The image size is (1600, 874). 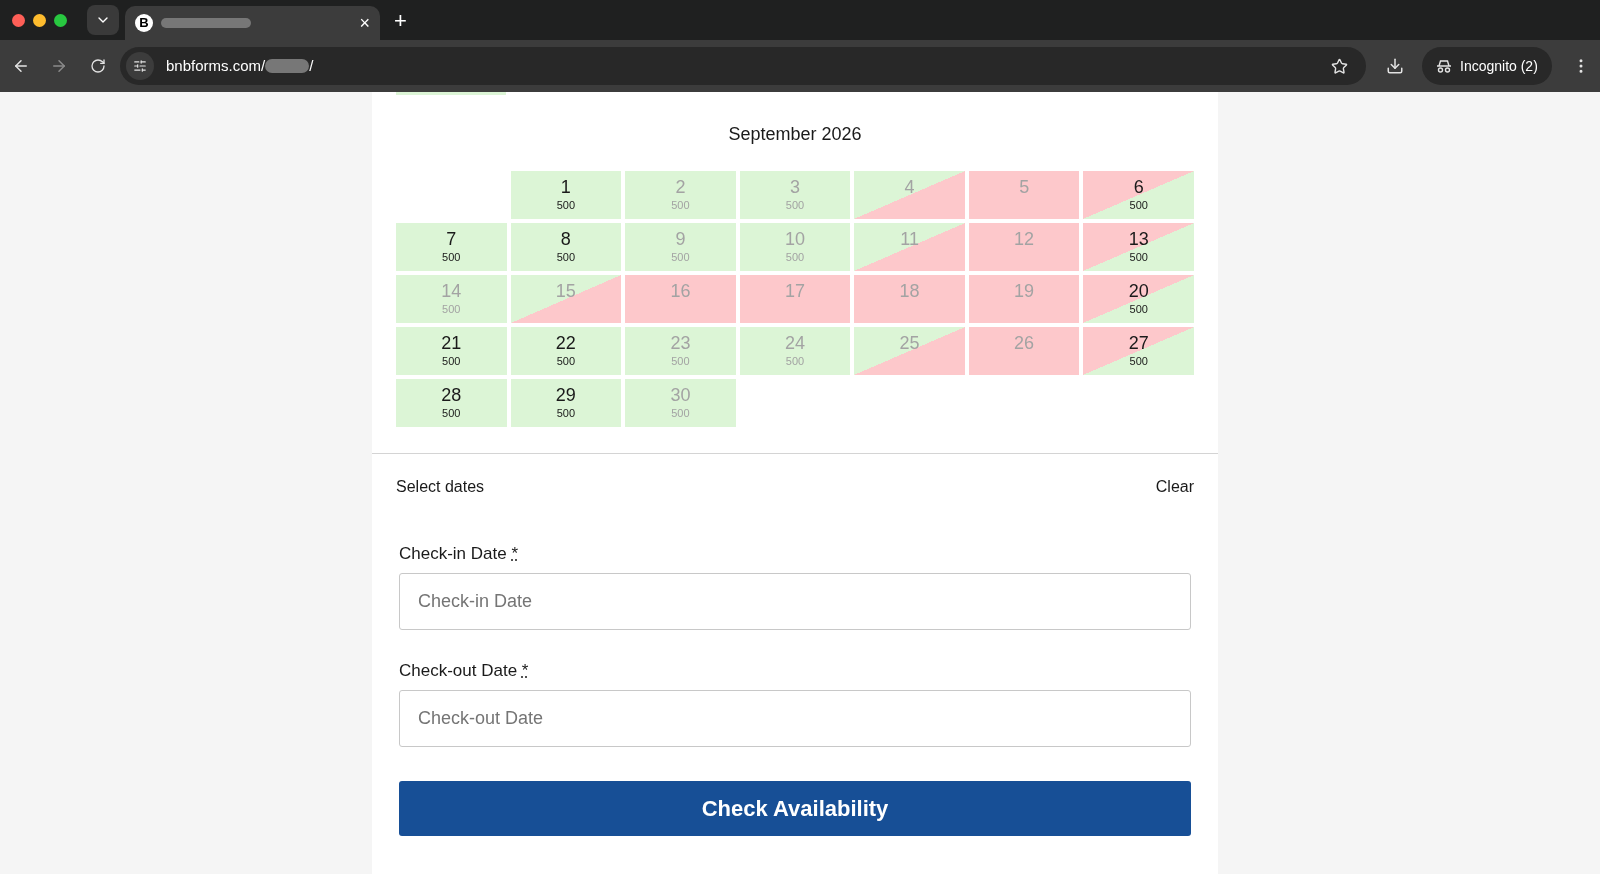 What do you see at coordinates (565, 291) in the screenshot?
I see `day-number: 15` at bounding box center [565, 291].